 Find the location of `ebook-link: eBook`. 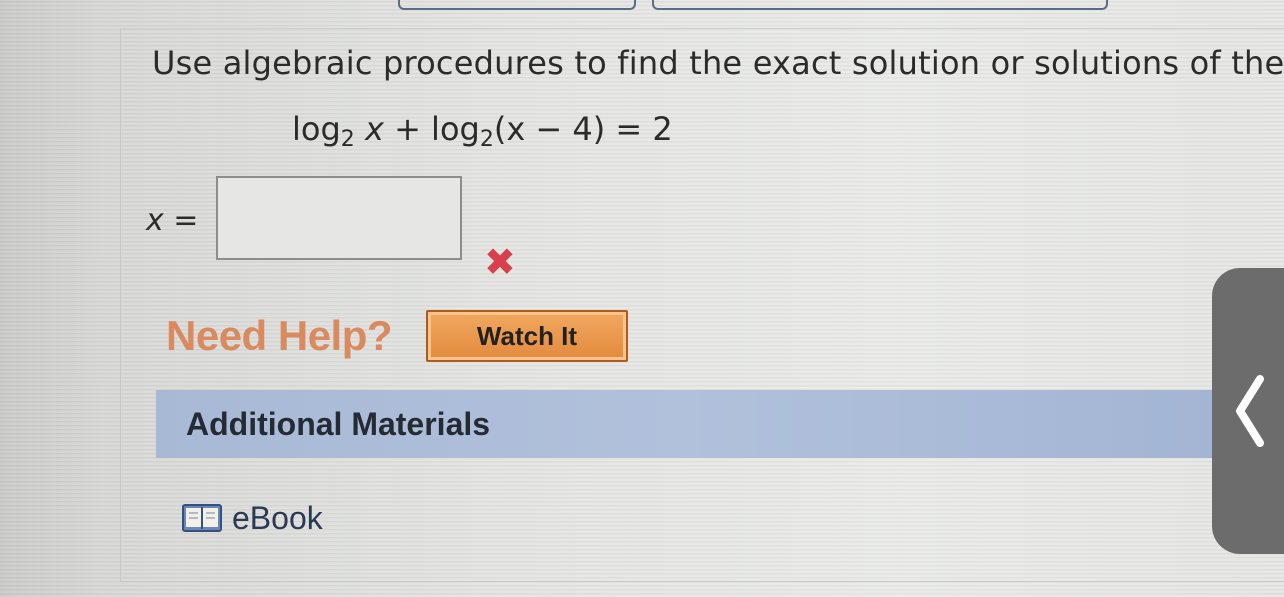

ebook-link: eBook is located at coordinates (252, 518).